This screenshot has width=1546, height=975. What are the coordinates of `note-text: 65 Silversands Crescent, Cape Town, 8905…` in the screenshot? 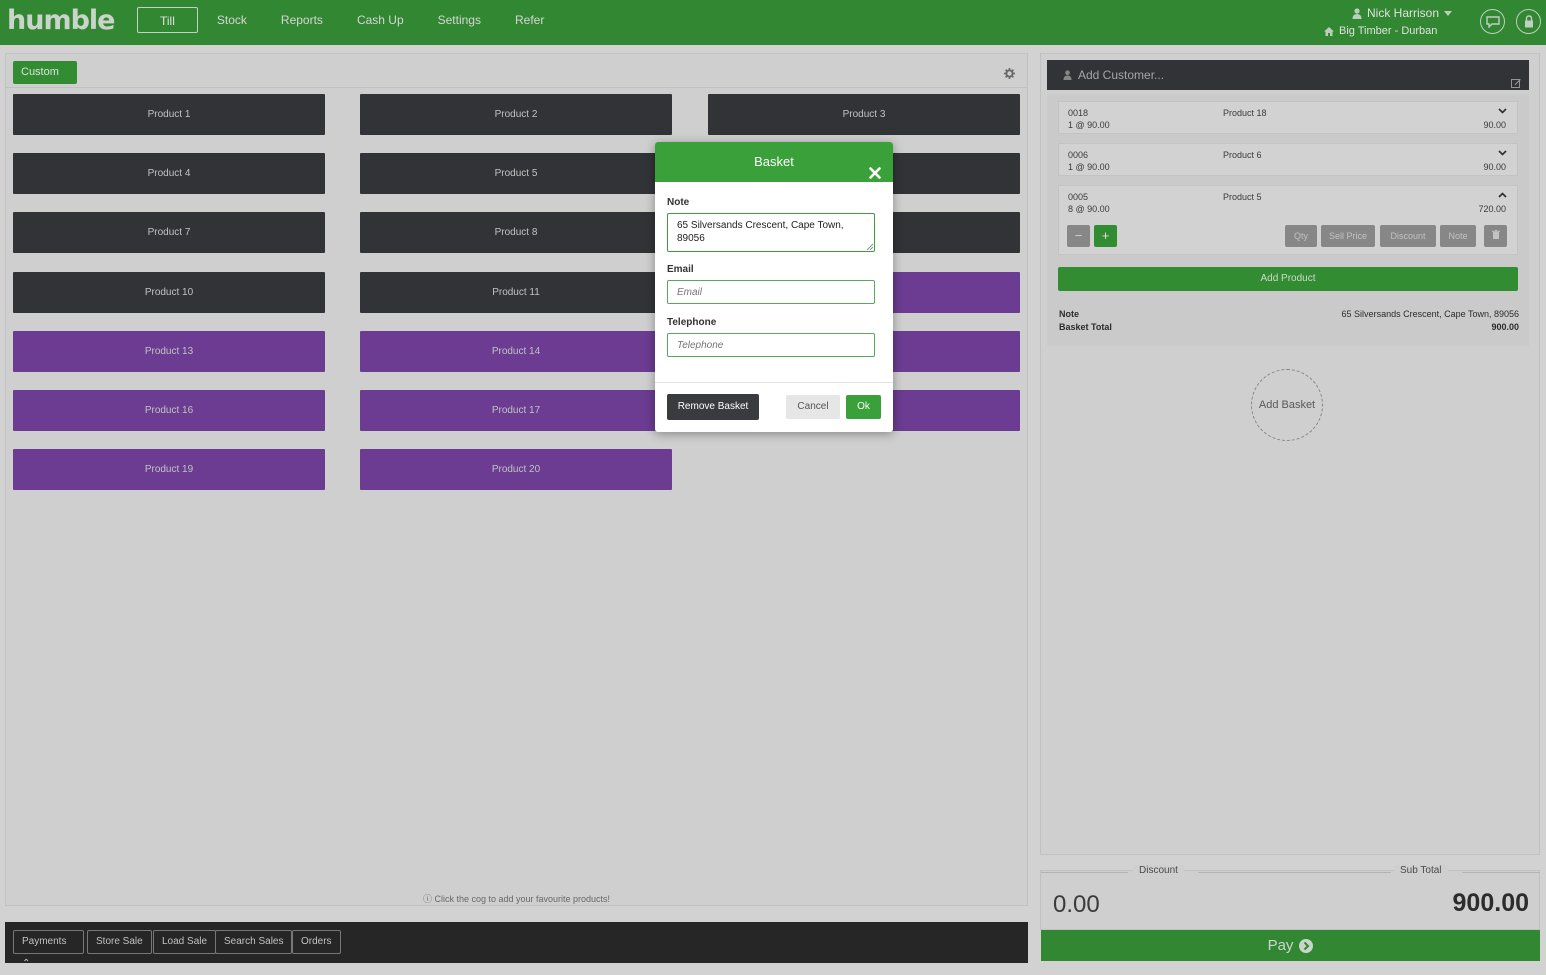 It's located at (760, 232).